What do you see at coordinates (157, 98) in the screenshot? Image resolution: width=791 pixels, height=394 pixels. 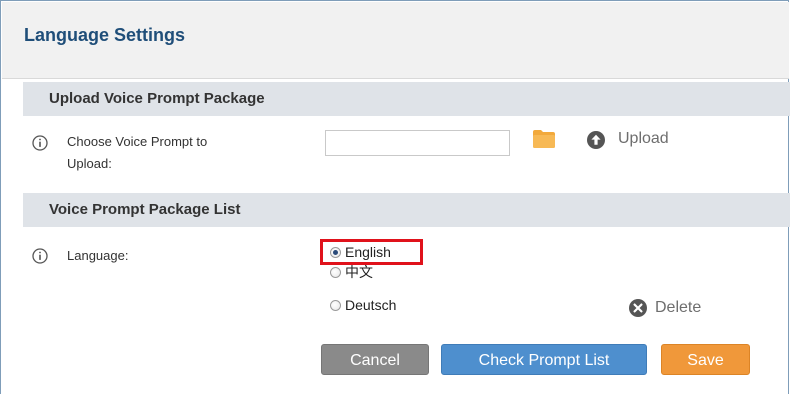 I see `upload-section-title: Upload Voice Prompt Package` at bounding box center [157, 98].